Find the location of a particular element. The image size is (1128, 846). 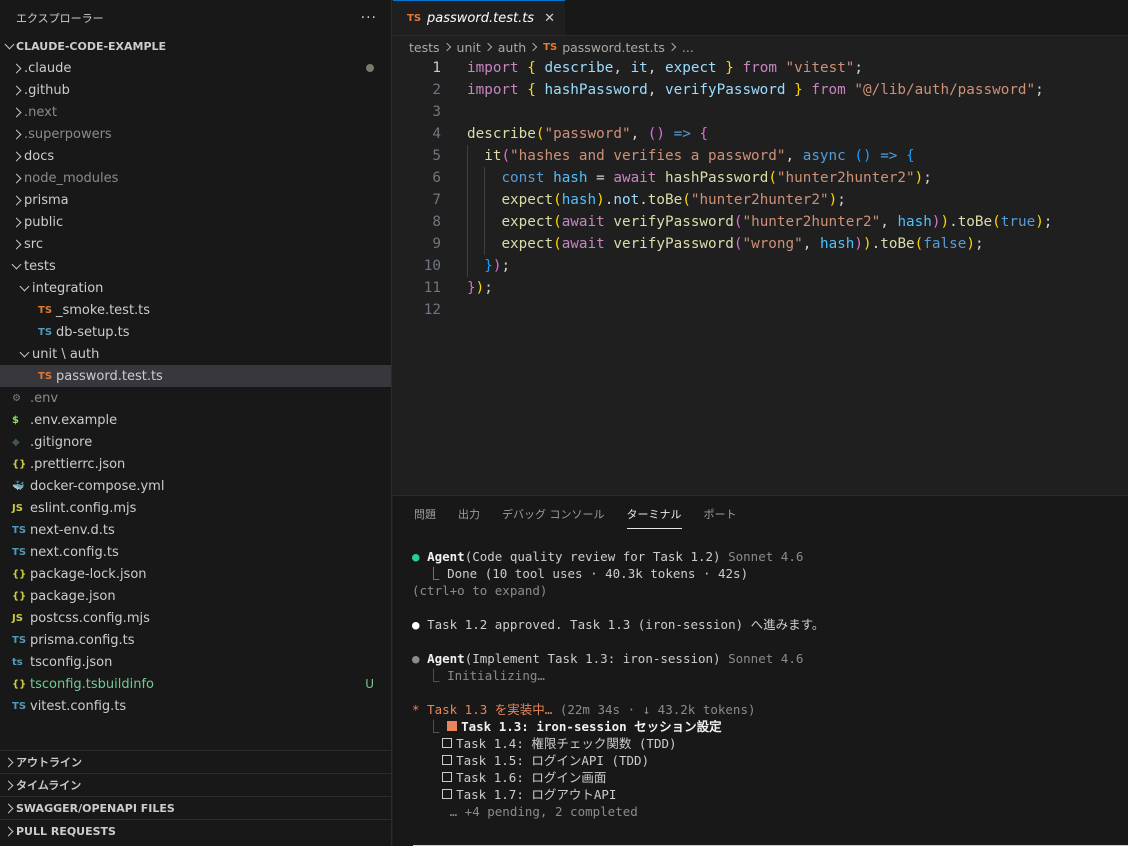

checkbox-empty-icon is located at coordinates (447, 794).